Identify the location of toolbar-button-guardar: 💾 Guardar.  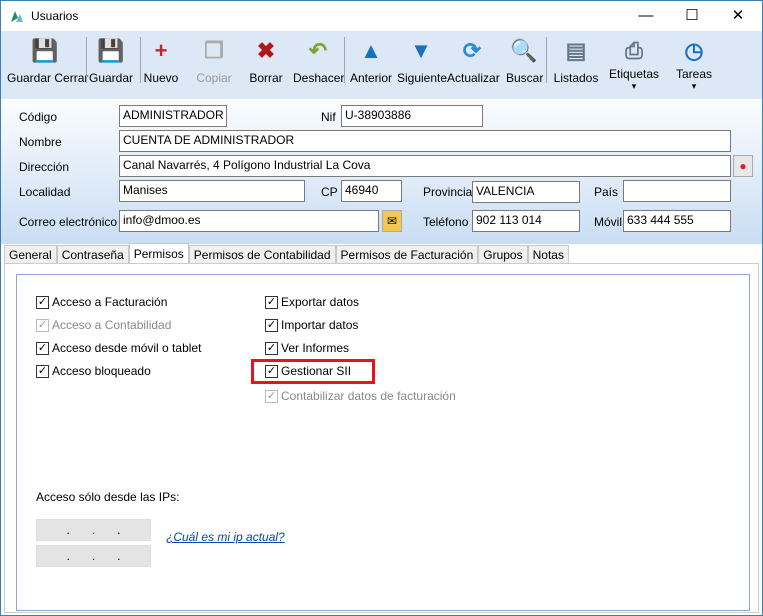
(111, 66).